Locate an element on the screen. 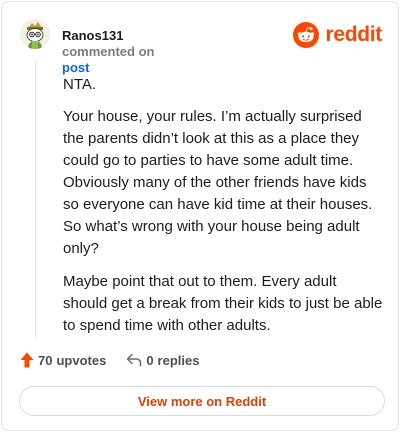 The image size is (400, 432). comment-meta: Ranos131 commented on post is located at coordinates (108, 52).